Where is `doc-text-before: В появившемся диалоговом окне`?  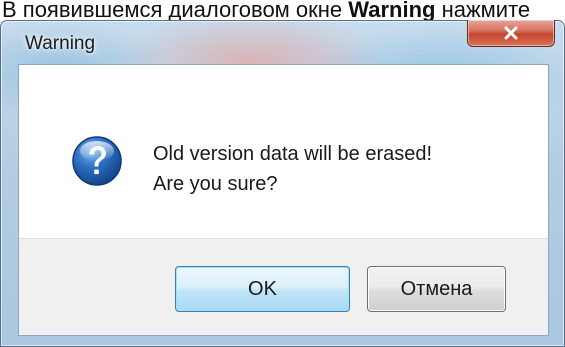
doc-text-before: В появившемся диалоговом окне is located at coordinates (175, 11).